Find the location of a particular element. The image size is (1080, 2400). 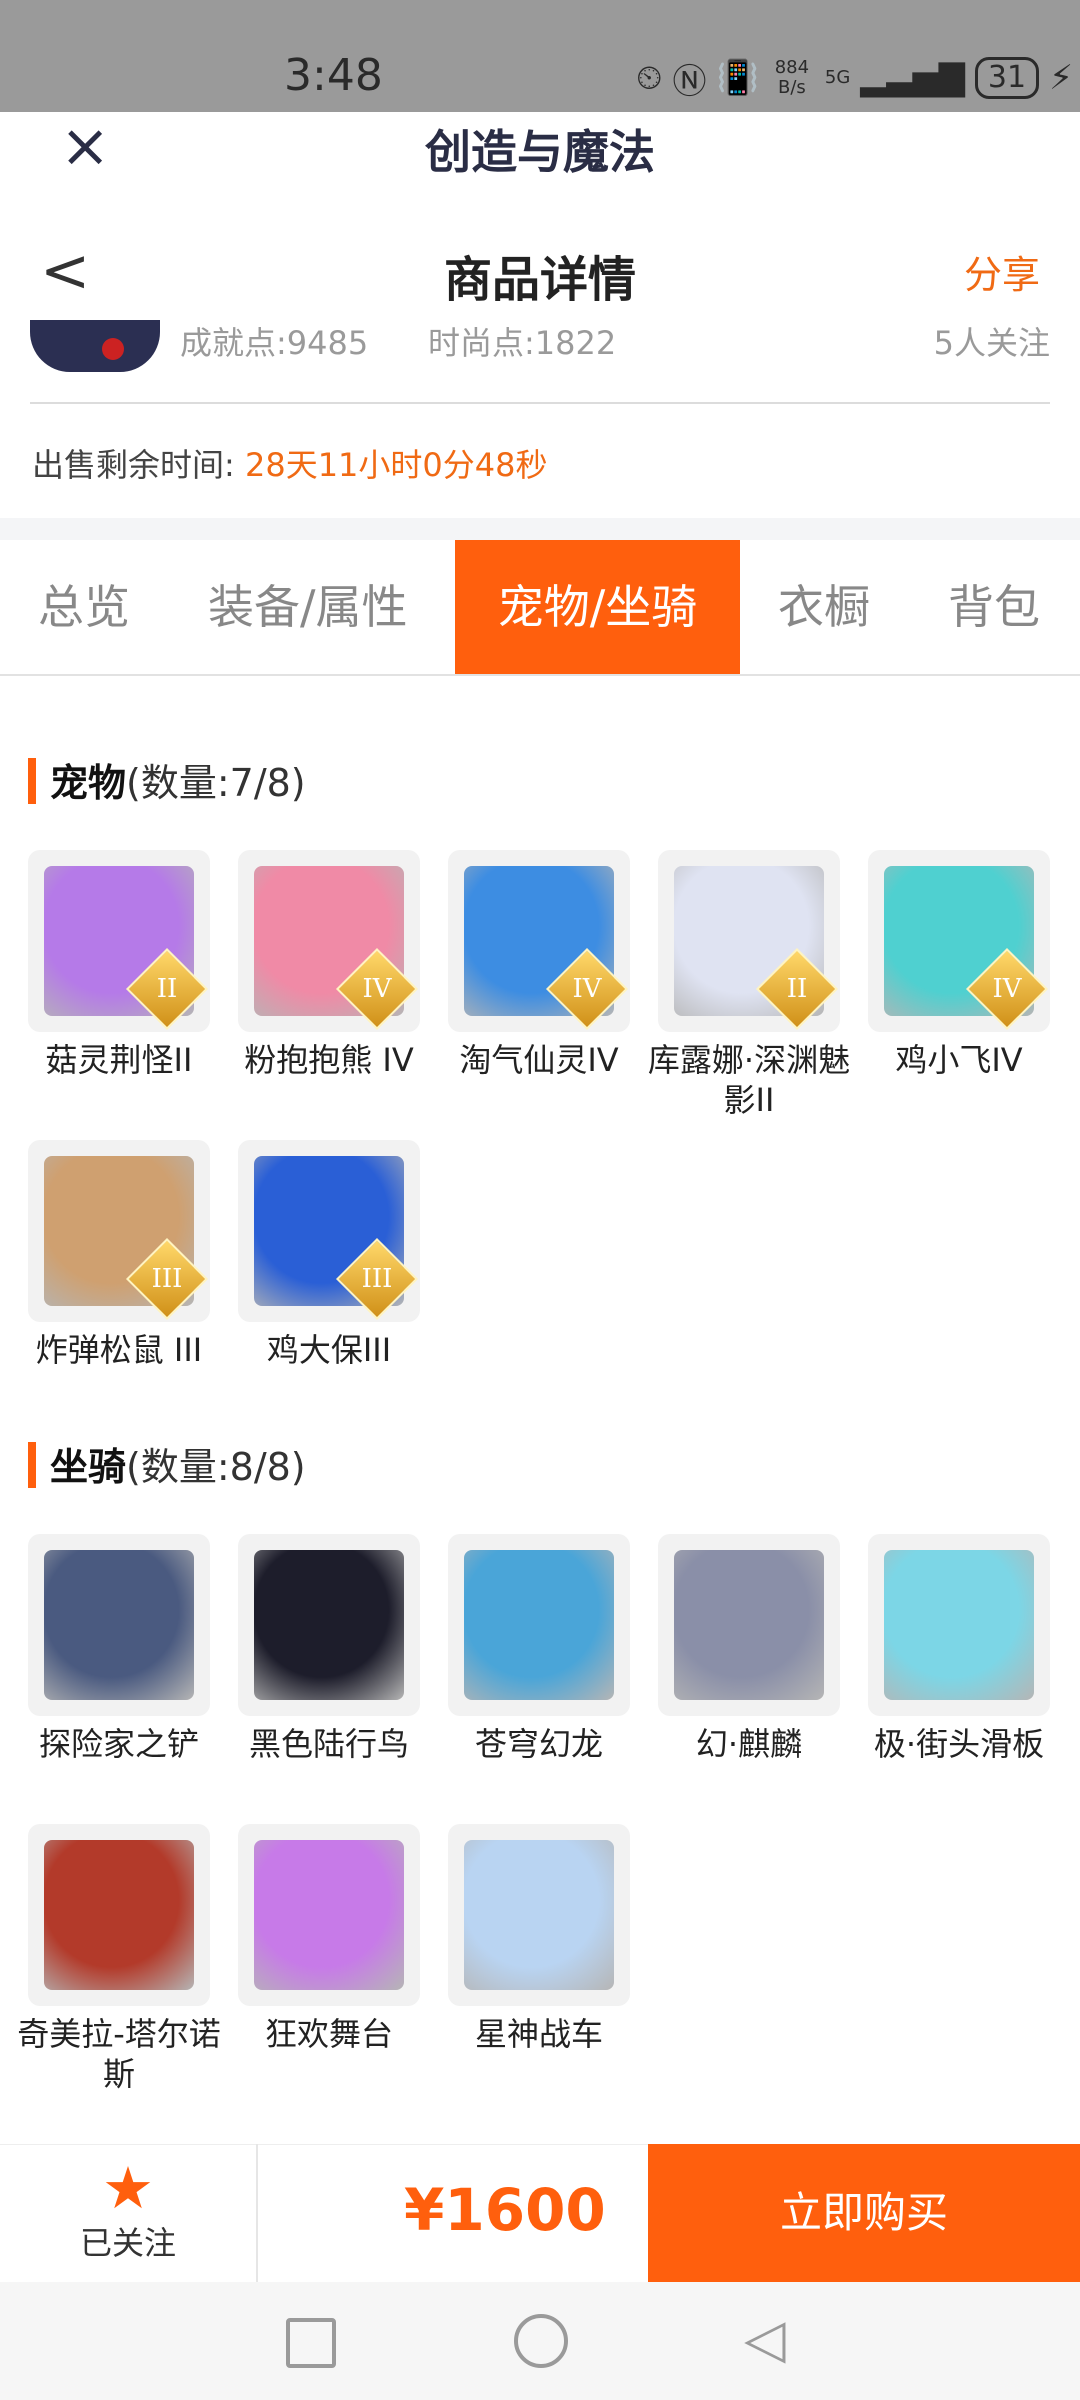

vibrate-icon: 📳 is located at coordinates (737, 78).